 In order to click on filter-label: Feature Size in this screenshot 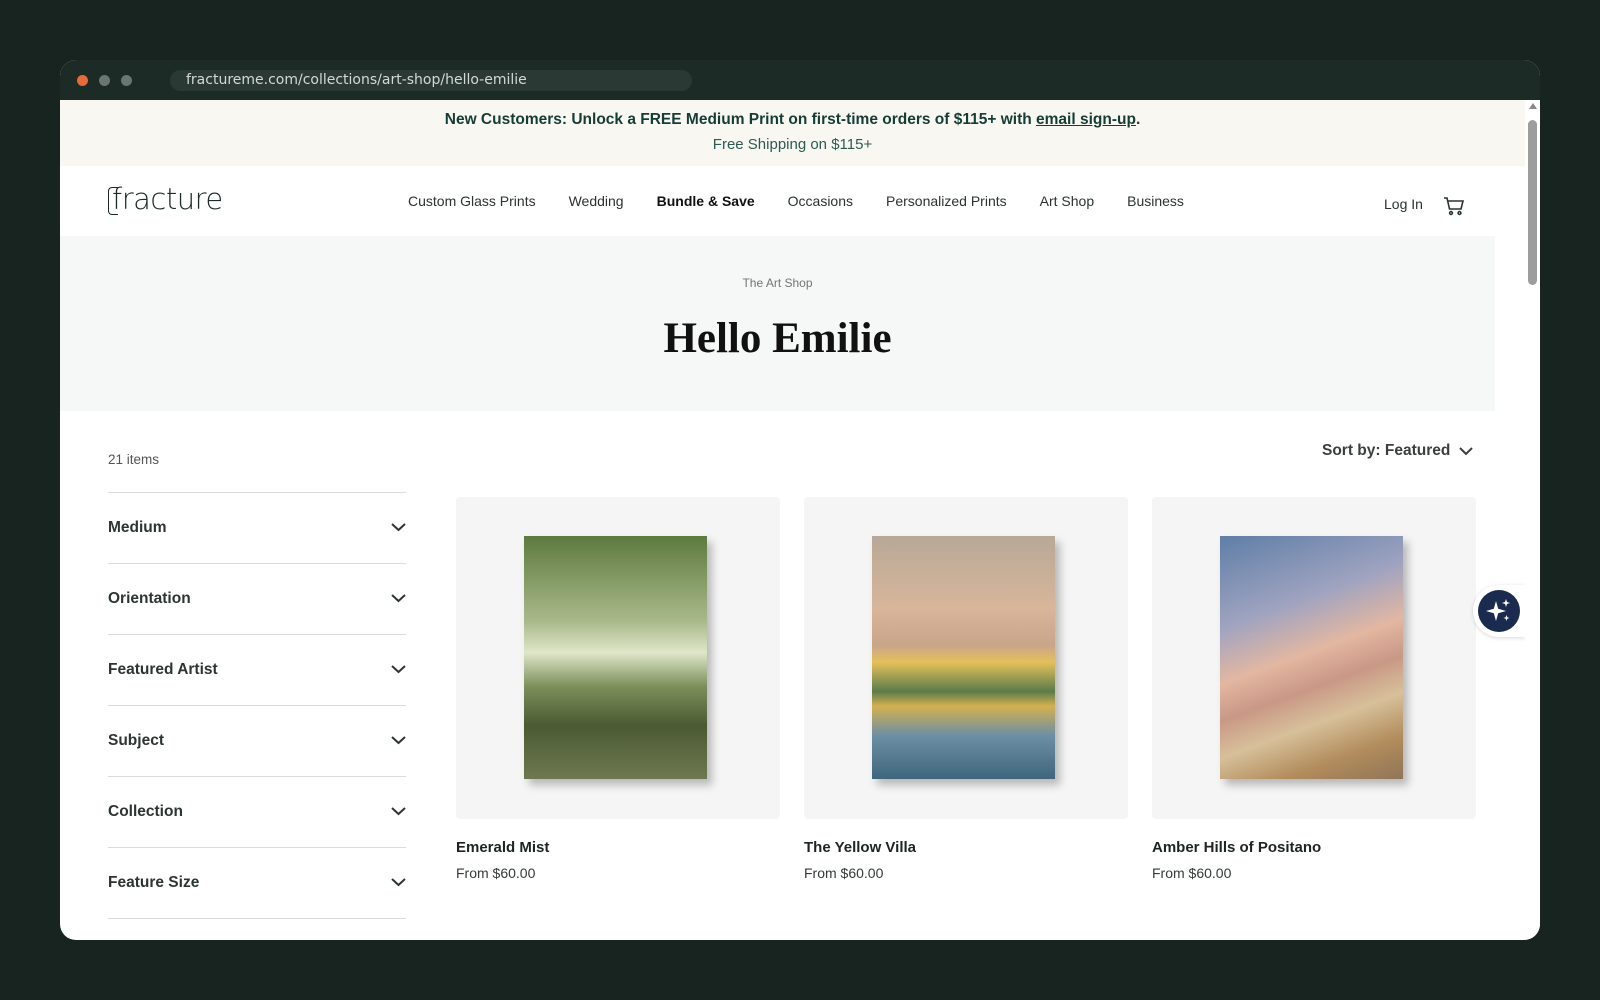, I will do `click(154, 882)`.